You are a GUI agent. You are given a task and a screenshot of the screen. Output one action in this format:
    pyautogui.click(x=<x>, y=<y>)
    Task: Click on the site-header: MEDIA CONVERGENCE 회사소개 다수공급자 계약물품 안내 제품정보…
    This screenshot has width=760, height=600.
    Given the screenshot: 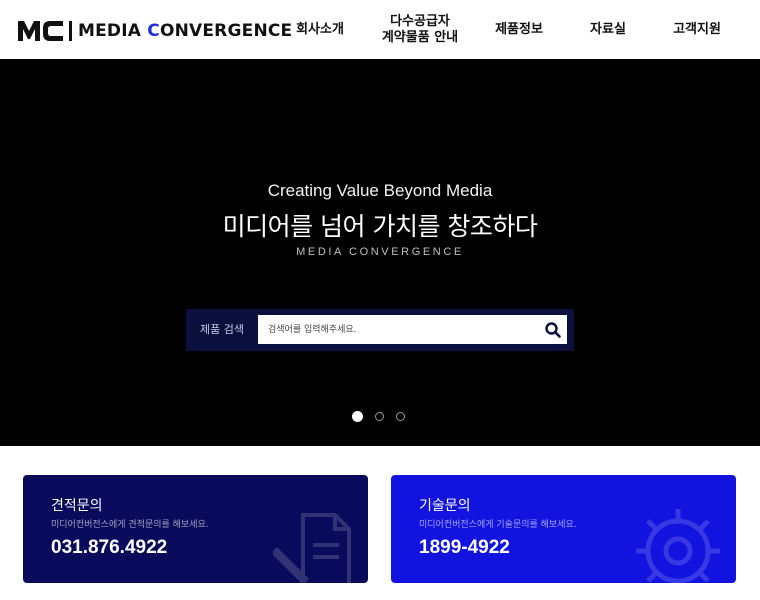 What is the action you would take?
    pyautogui.click(x=380, y=29)
    